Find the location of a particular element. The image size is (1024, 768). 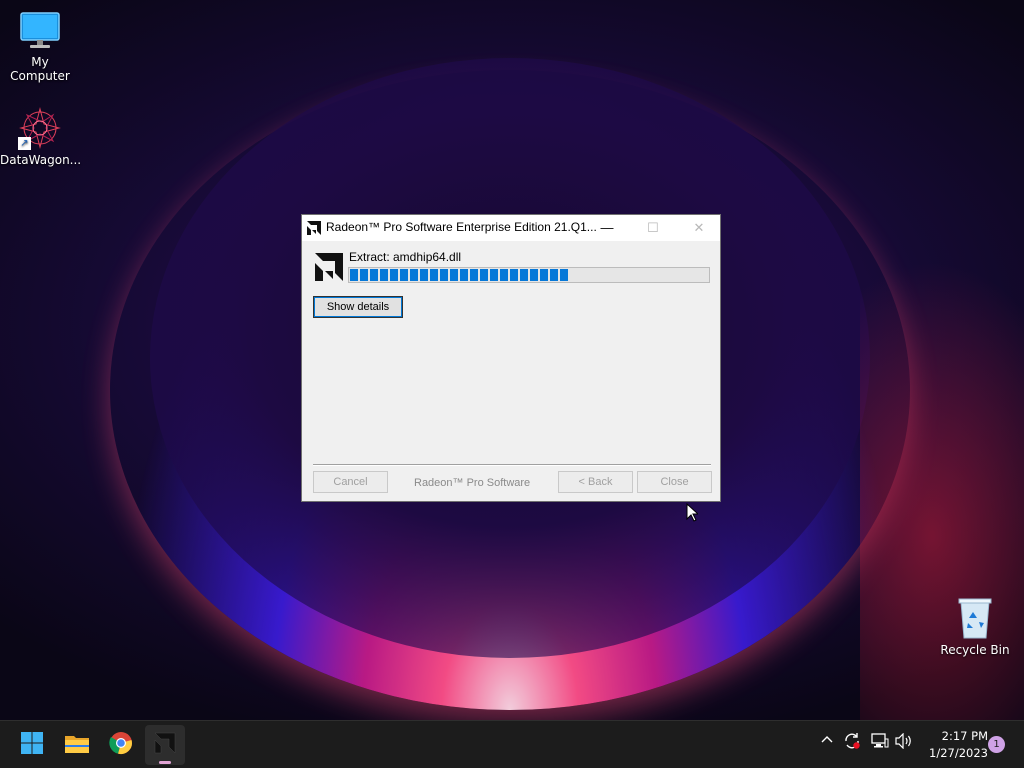

start-button is located at coordinates (32, 745).